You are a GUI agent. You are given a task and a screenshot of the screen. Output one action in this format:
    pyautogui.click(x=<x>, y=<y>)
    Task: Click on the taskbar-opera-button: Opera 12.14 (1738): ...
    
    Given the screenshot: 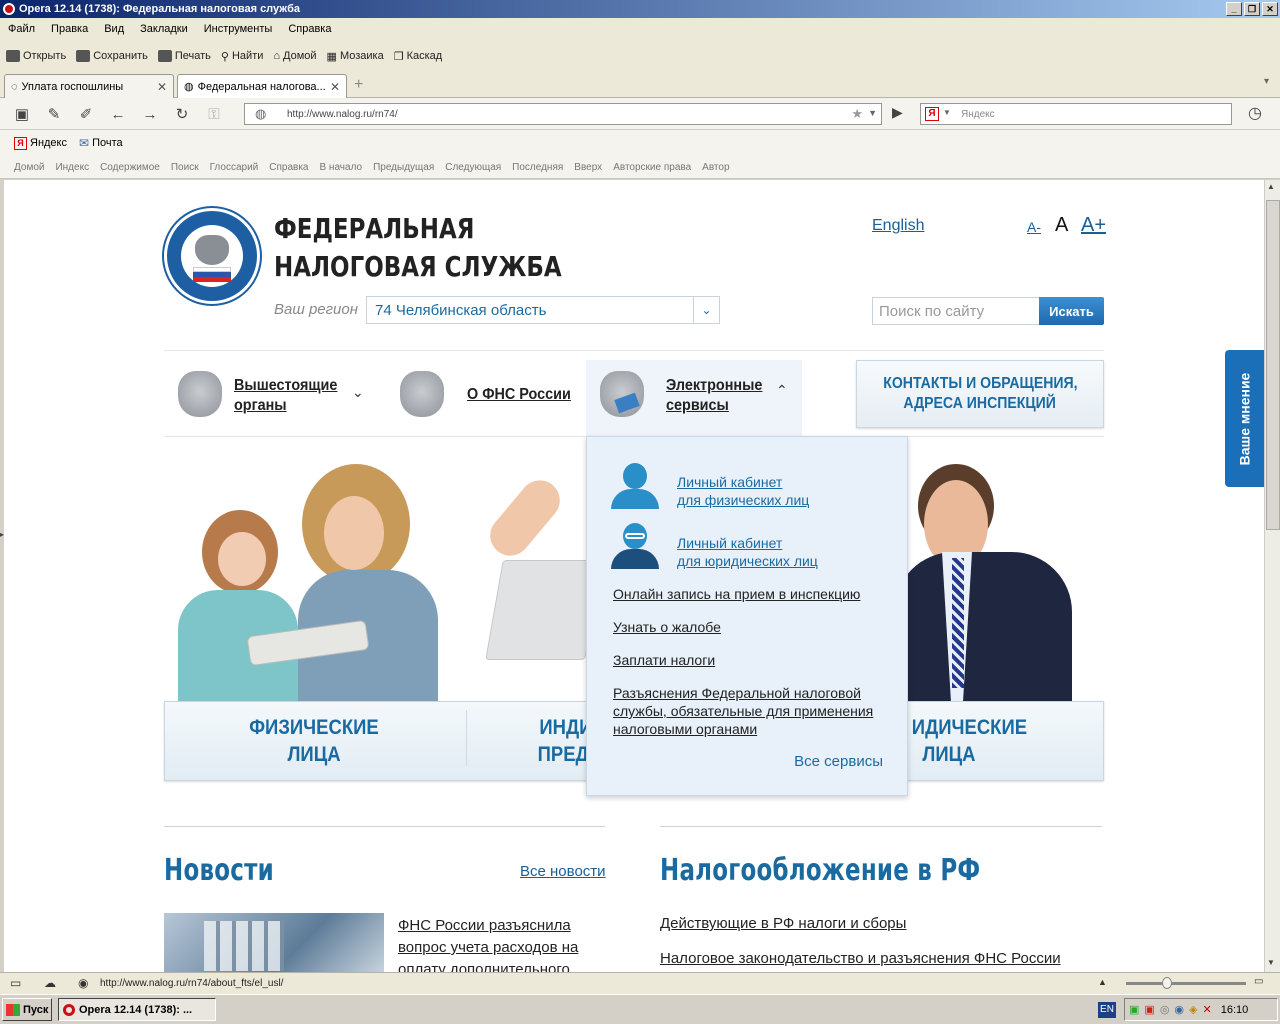 What is the action you would take?
    pyautogui.click(x=137, y=1009)
    